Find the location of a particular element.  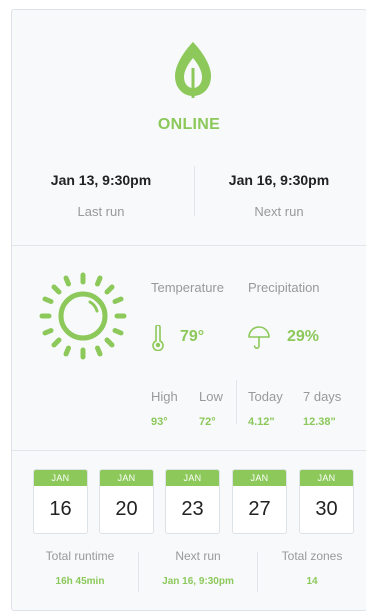

temperature-value: 79° is located at coordinates (192, 336).